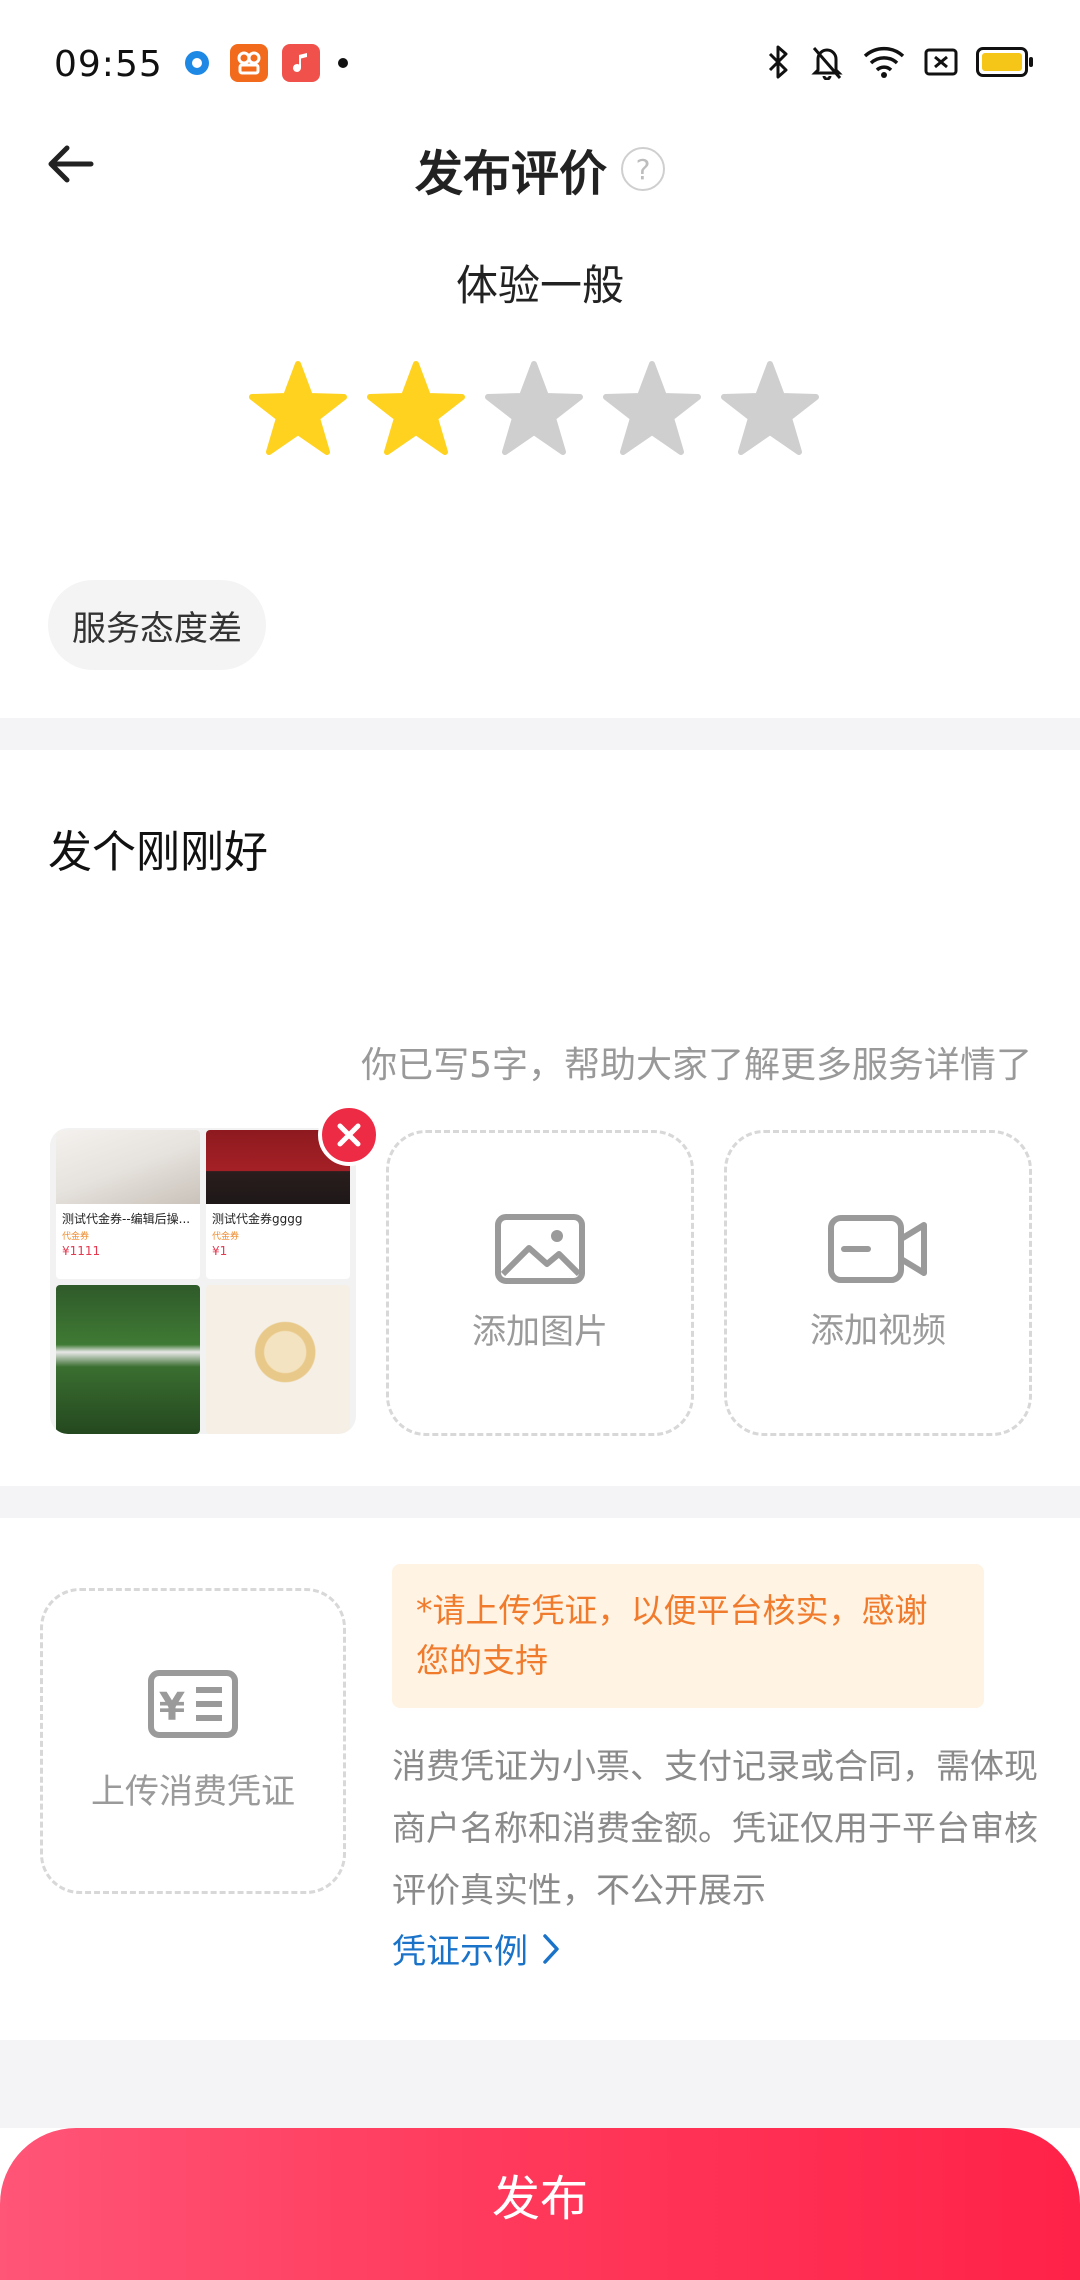  I want to click on add-video-button: 添加视频, so click(878, 1283).